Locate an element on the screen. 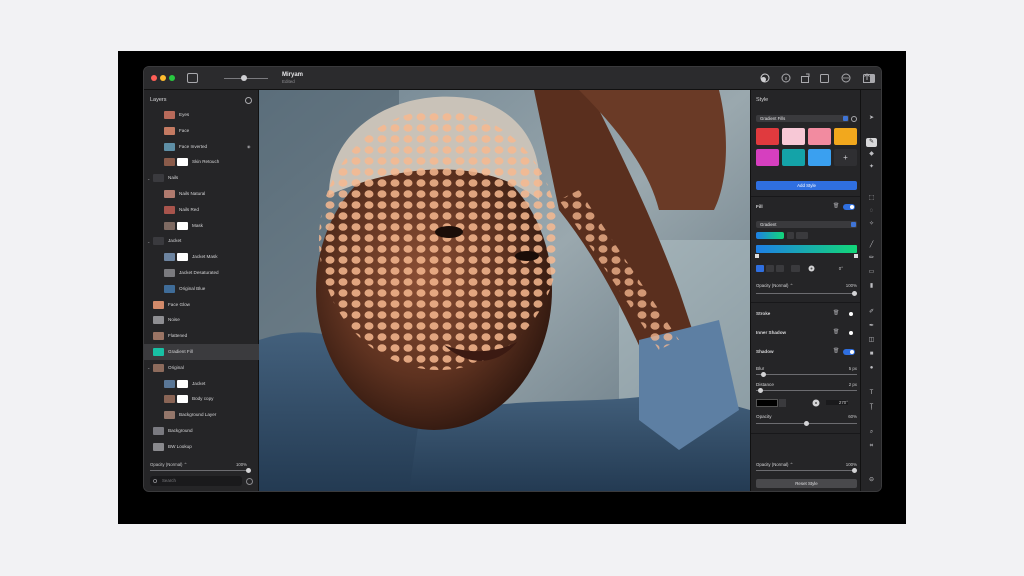  arrow-tool-icon: ➤ is located at coordinates (871, 118).